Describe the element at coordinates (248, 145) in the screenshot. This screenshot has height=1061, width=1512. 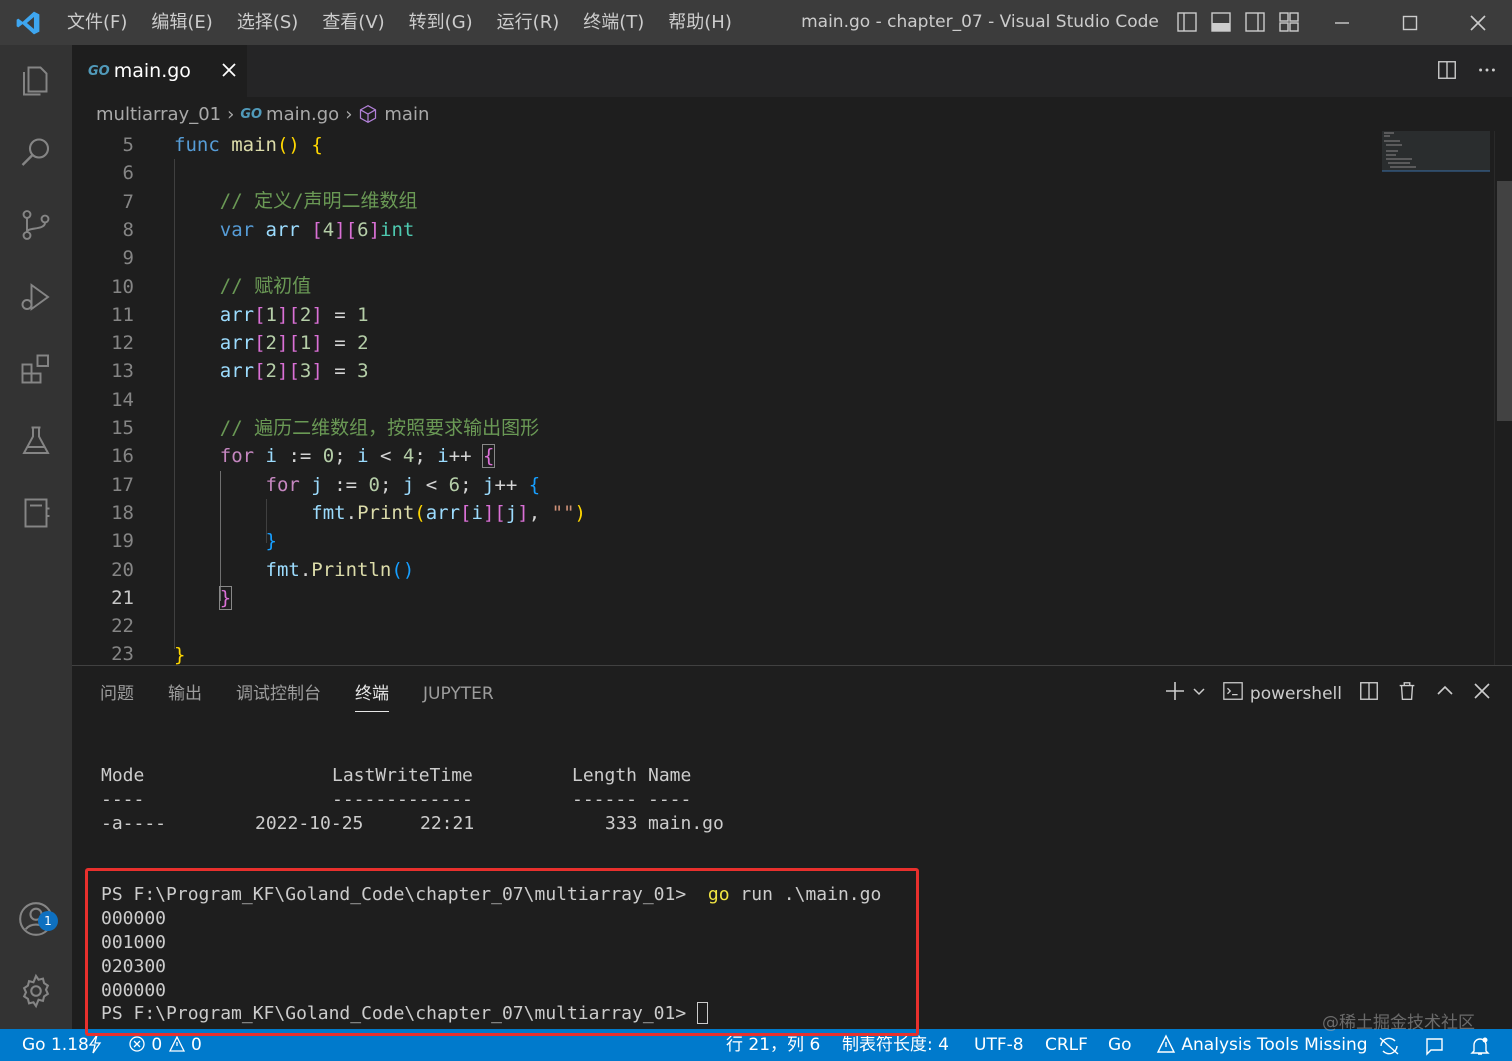
I see `code-line: func main() {` at that location.